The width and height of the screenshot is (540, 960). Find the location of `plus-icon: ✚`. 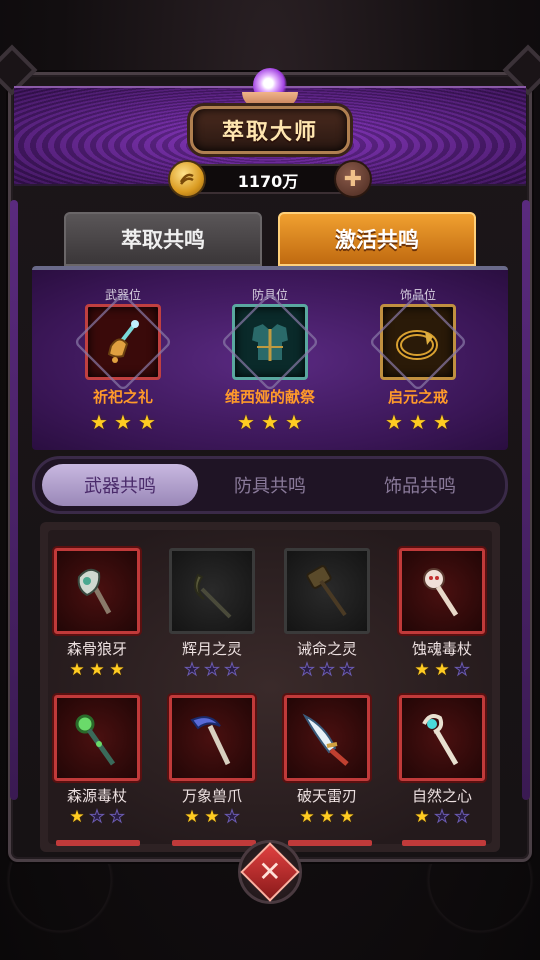

plus-icon: ✚ is located at coordinates (353, 179).